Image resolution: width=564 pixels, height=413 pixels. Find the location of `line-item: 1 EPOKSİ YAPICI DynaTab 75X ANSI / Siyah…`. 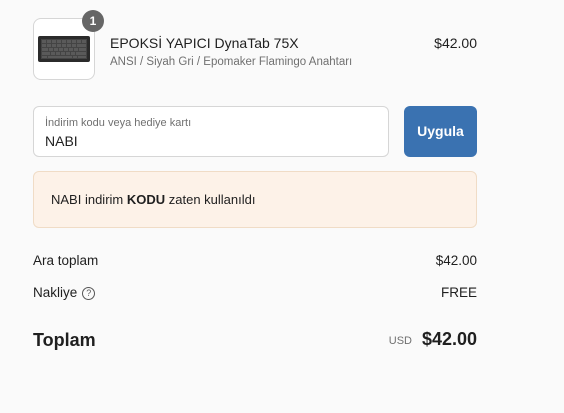

line-item: 1 EPOKSİ YAPICI DynaTab 75X ANSI / Siyah… is located at coordinates (255, 46).